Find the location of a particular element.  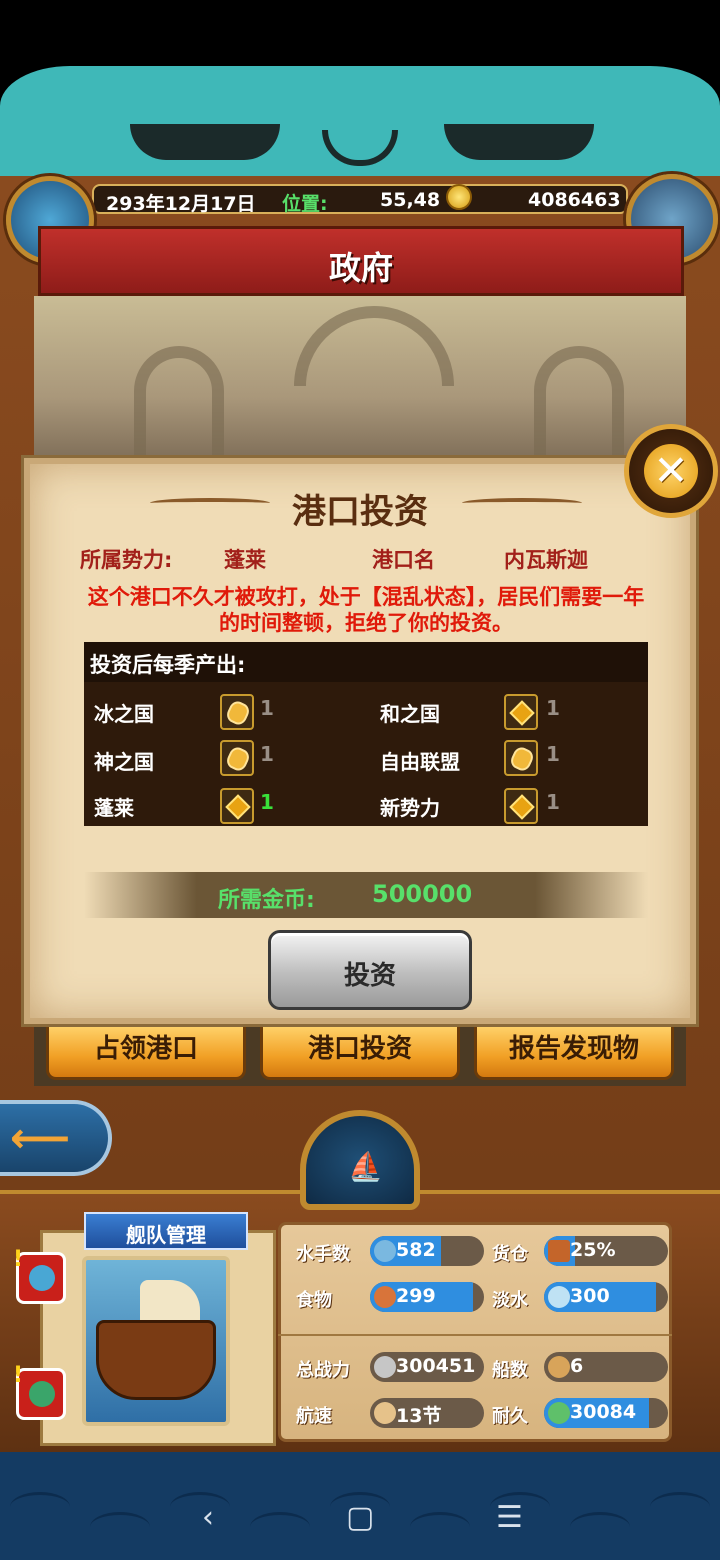

sailor-alert-button: ! is located at coordinates (39, 1275).